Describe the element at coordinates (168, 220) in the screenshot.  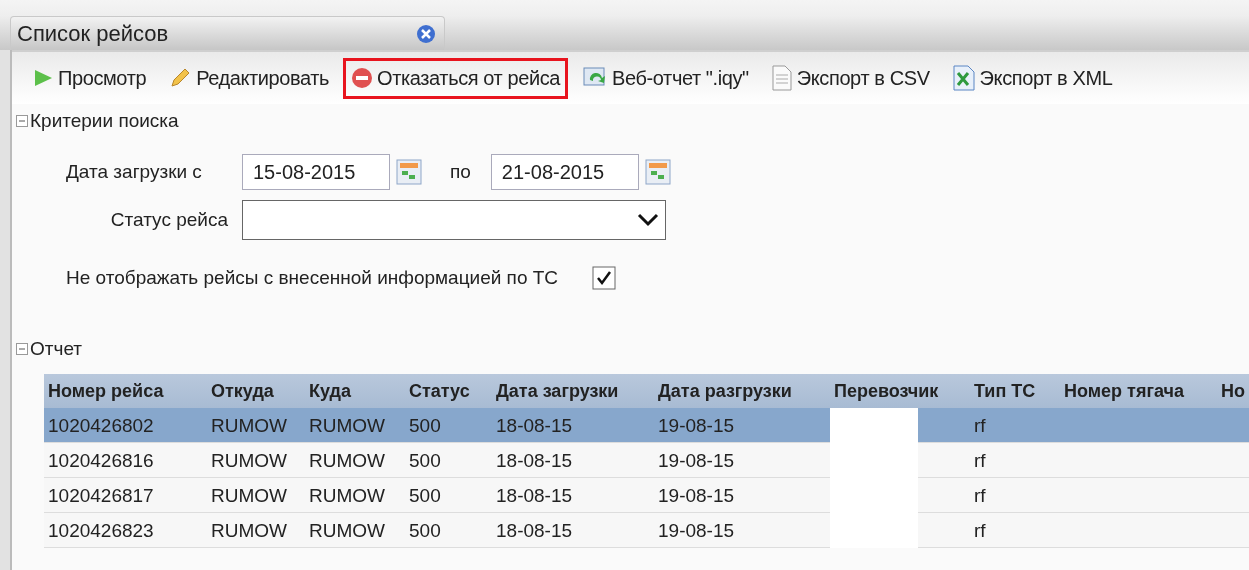
I see `field-label: Статус рейса` at that location.